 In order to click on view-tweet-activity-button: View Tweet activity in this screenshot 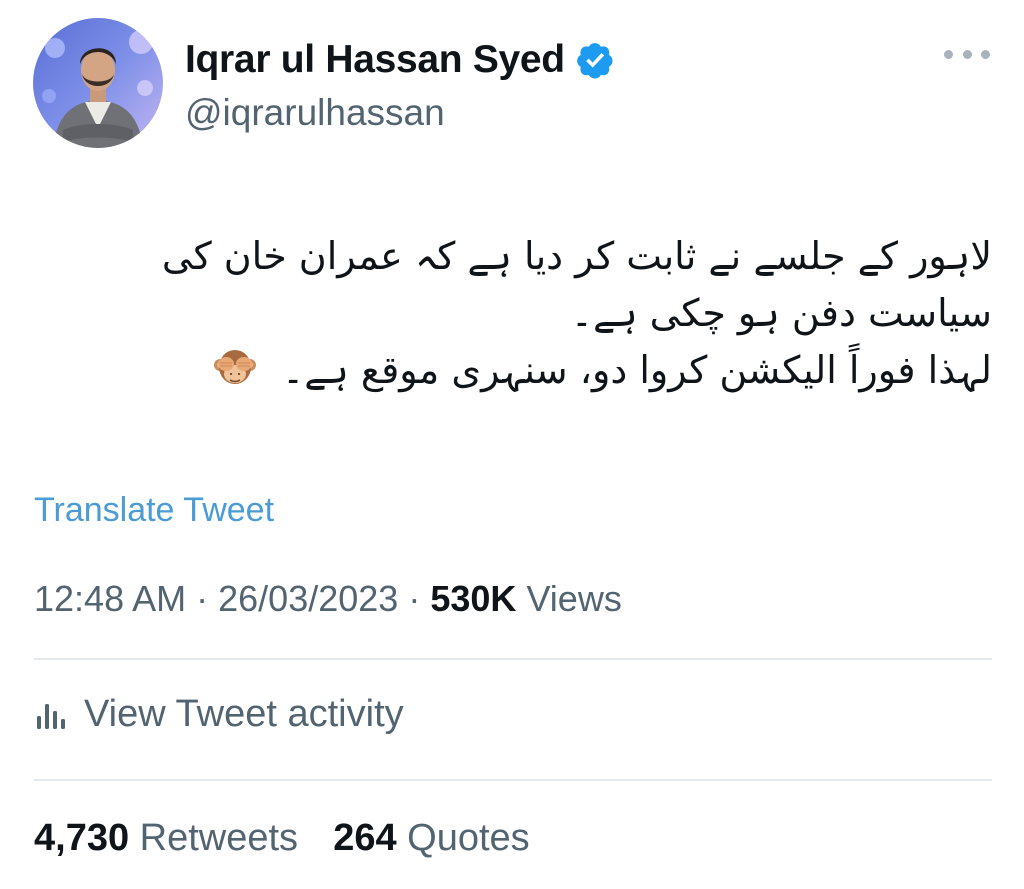, I will do `click(219, 714)`.